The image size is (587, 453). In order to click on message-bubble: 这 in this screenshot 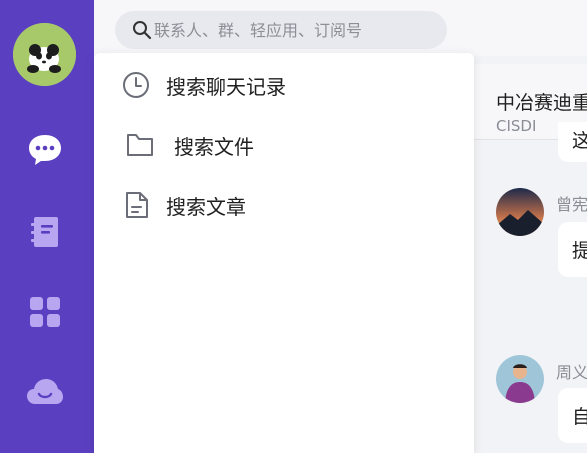, I will do `click(572, 142)`.